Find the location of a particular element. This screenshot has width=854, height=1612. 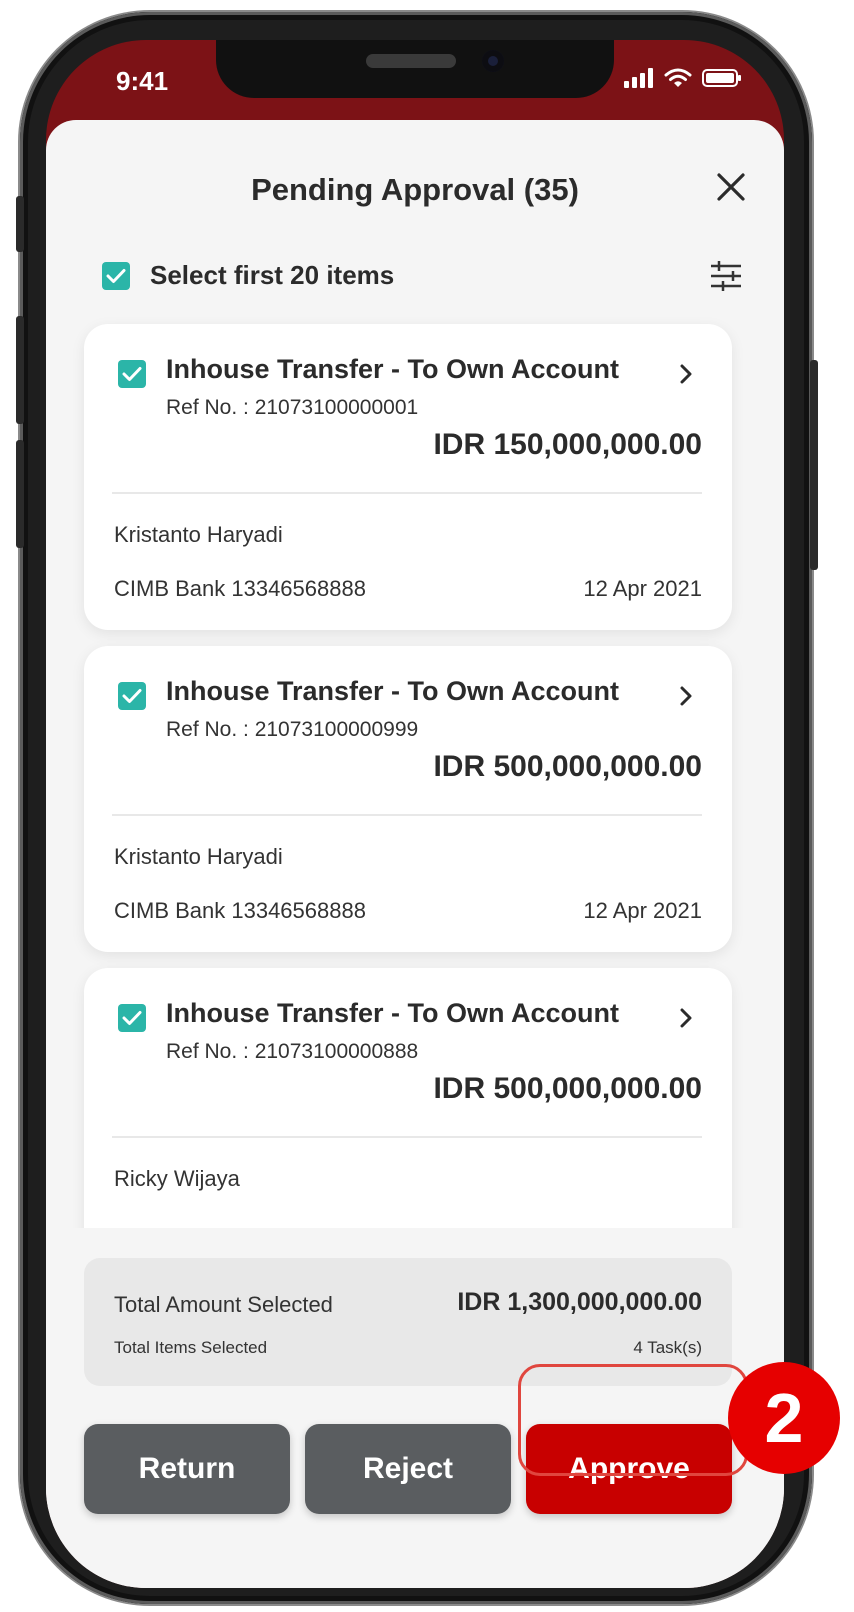

camera-icon is located at coordinates (493, 61).